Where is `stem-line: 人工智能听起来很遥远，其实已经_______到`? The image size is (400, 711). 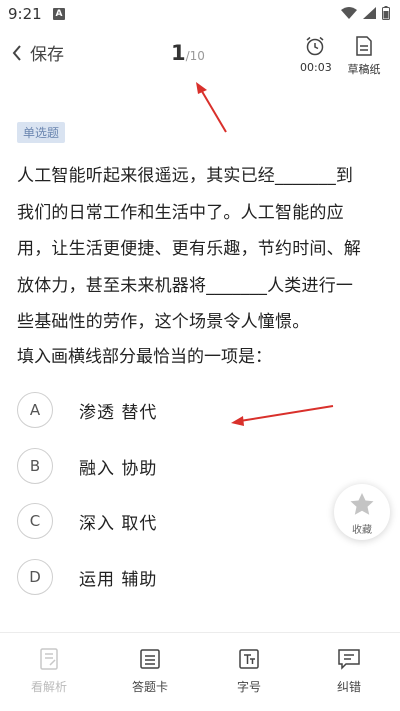 stem-line: 人工智能听起来很遥远，其实已经_______到 is located at coordinates (185, 176).